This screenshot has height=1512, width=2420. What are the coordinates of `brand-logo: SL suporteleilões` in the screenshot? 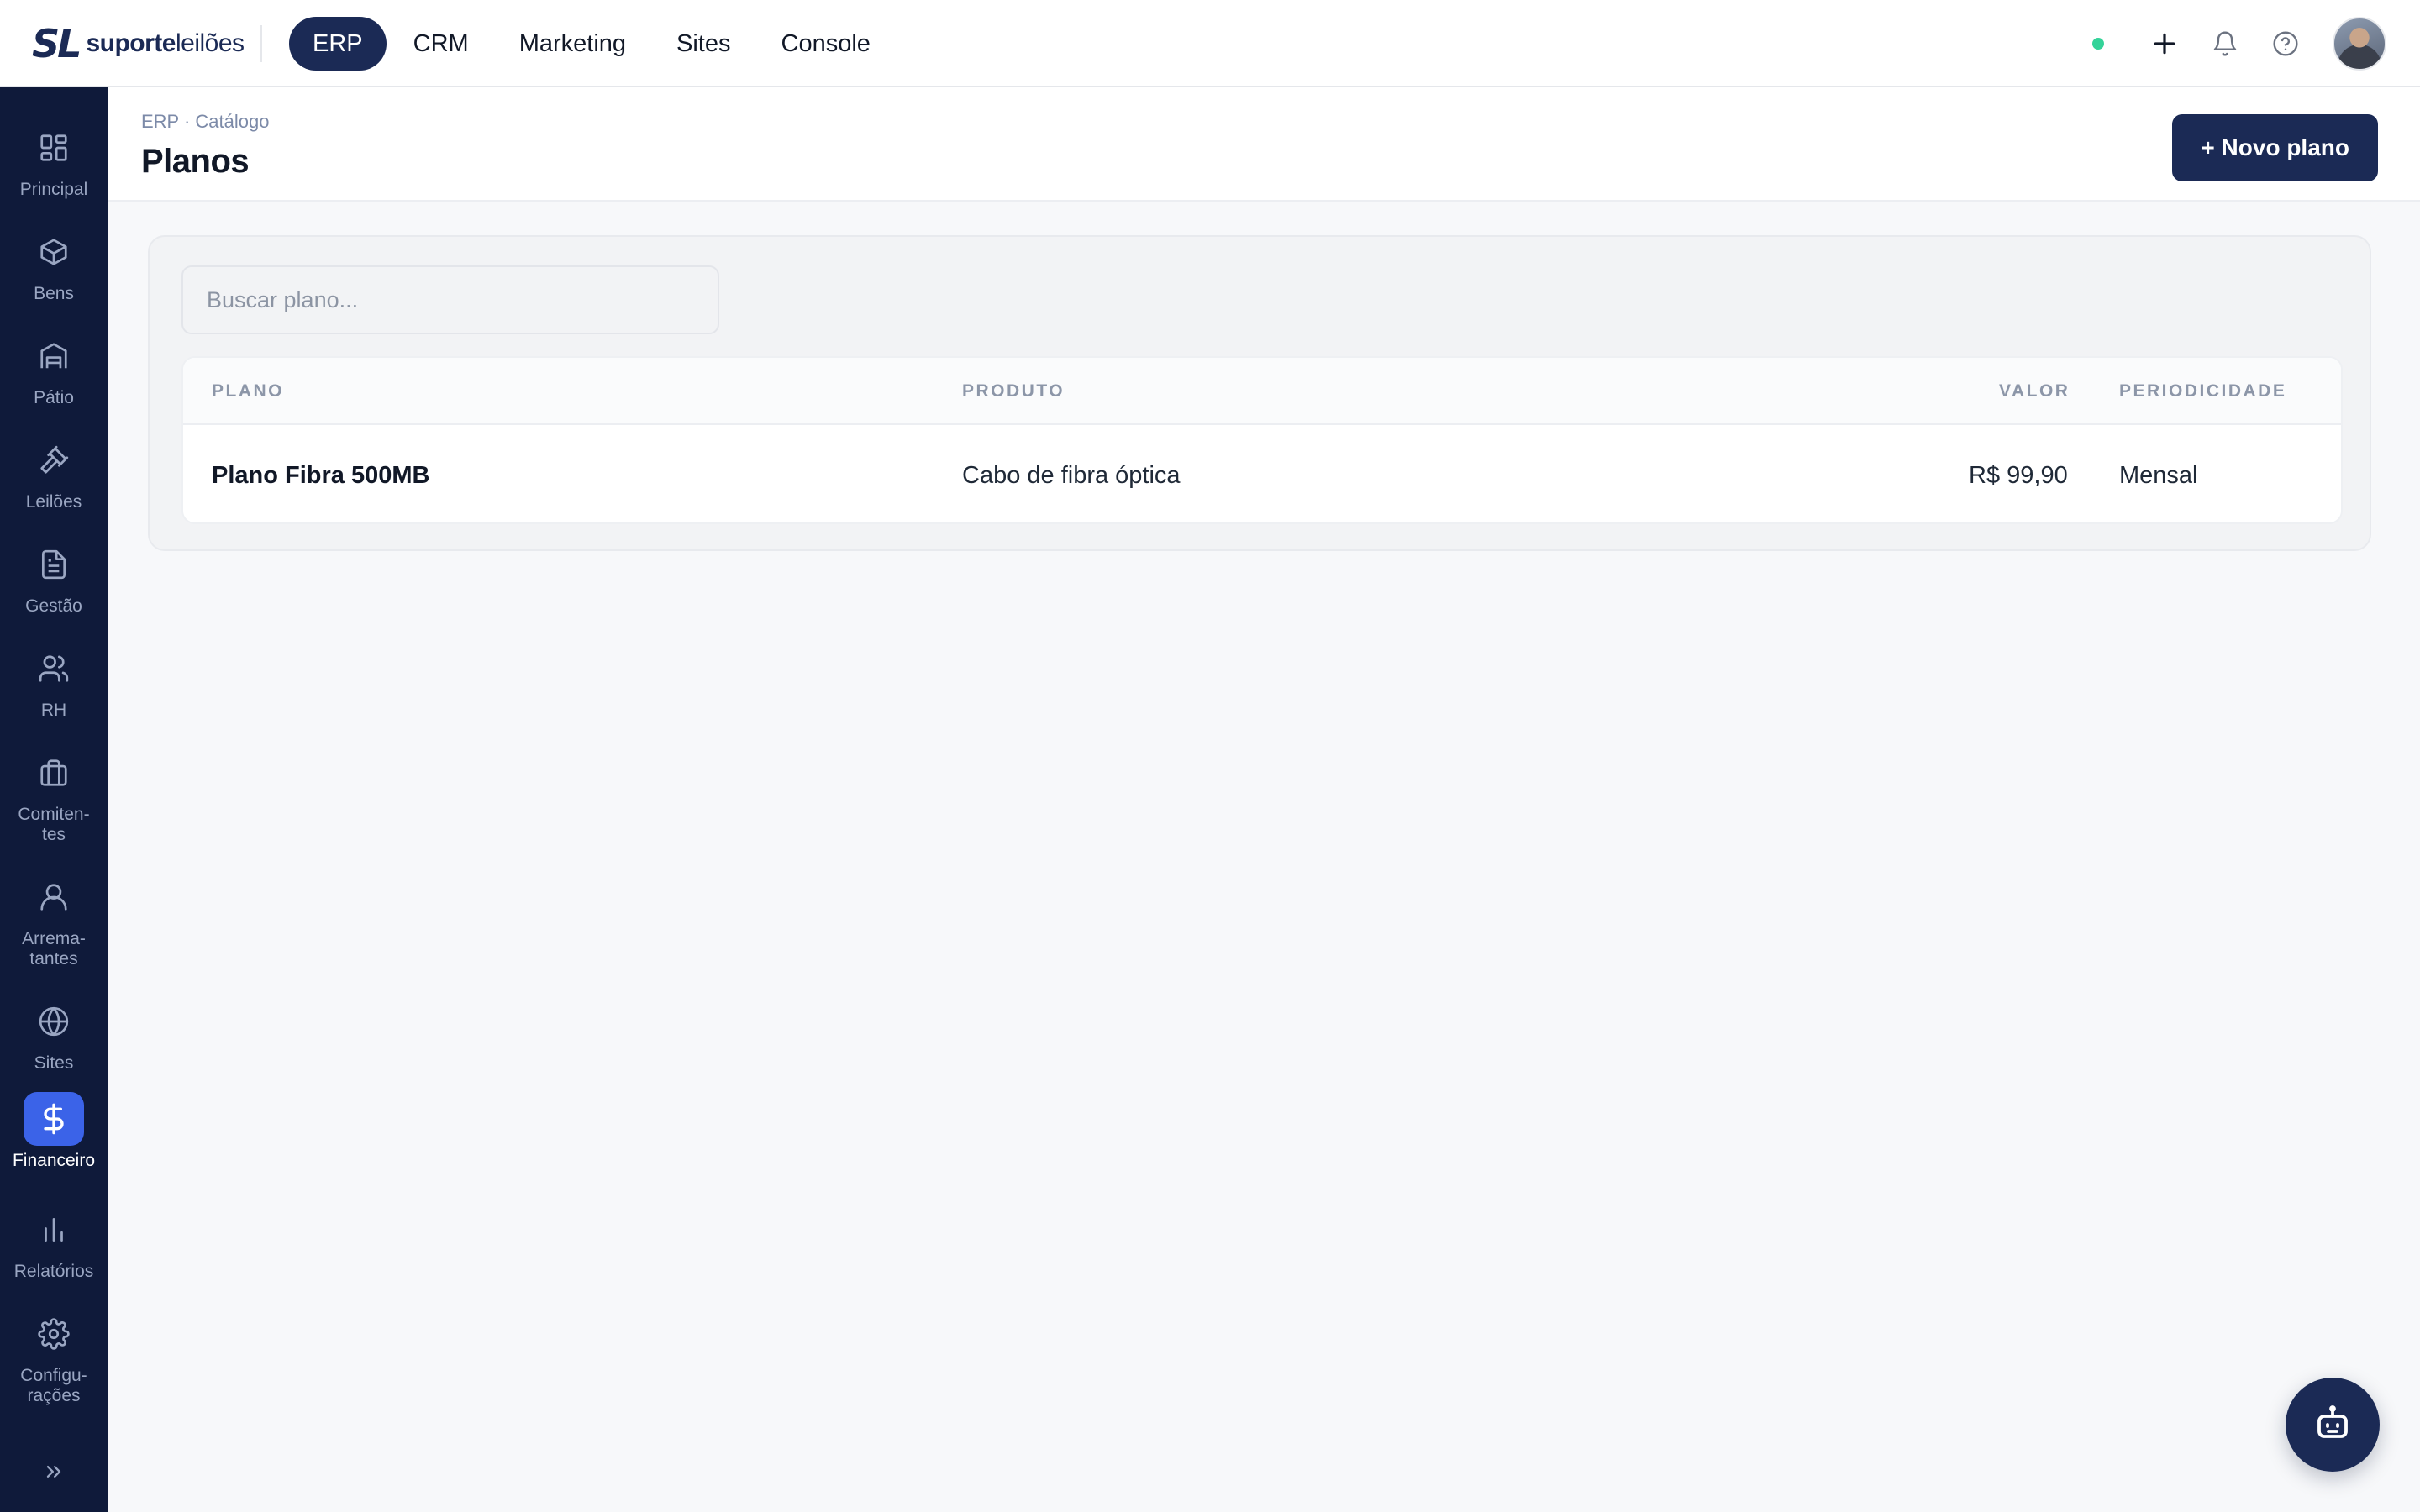 It's located at (138, 43).